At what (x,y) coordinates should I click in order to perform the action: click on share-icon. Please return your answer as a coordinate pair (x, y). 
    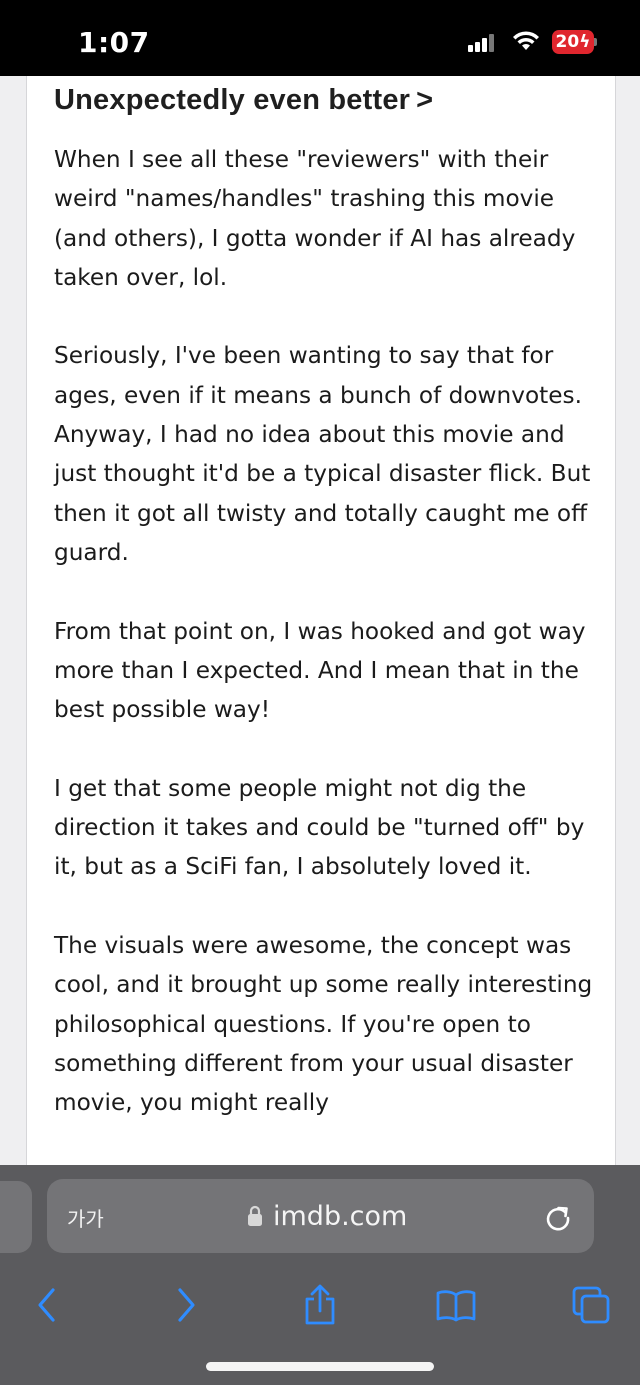
    Looking at the image, I should click on (320, 1304).